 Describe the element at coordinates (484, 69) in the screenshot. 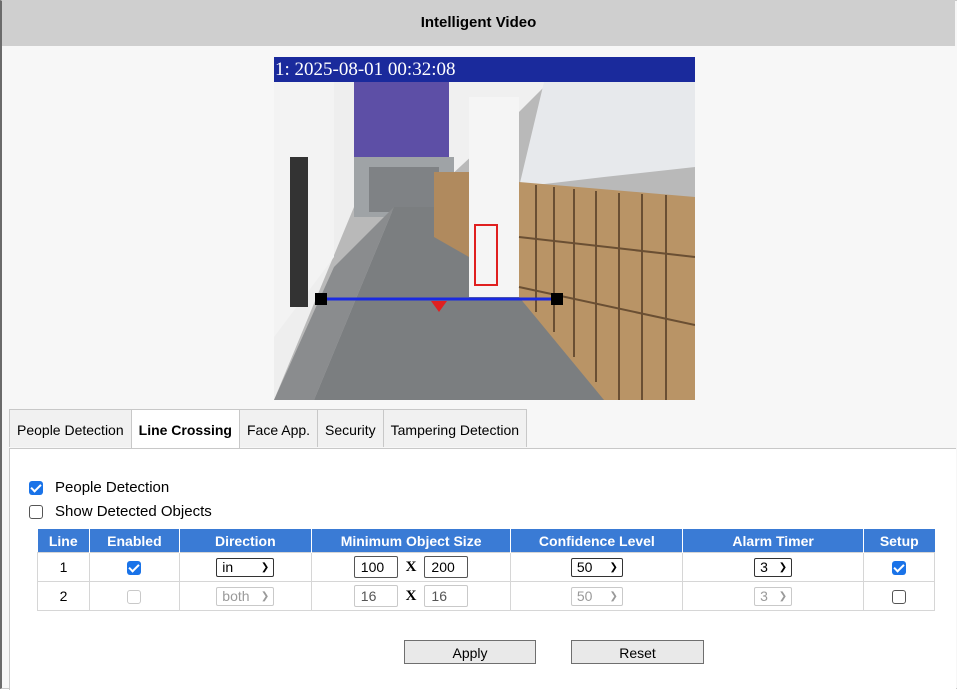

I see `video-timestamp: 1: 2025-08-01 00:32:08` at that location.